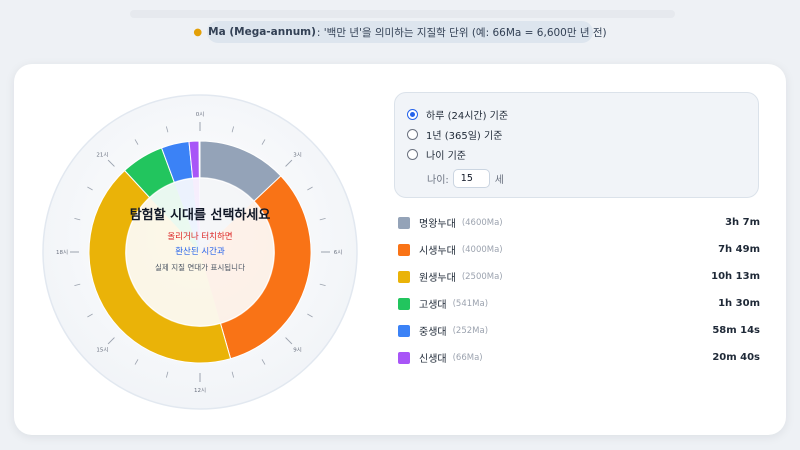  I want to click on era-name: 명왕누대, so click(437, 224).